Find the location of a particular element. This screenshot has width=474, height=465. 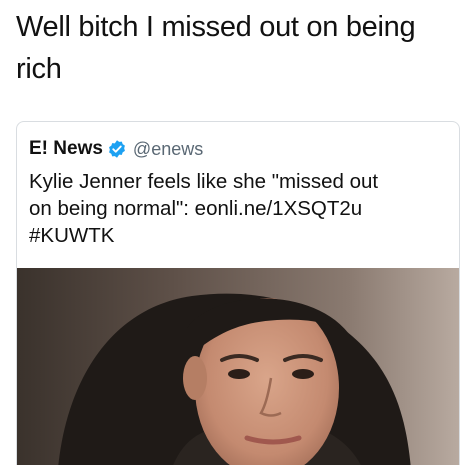

tweet-hashtag: #KUWTK is located at coordinates (71, 235).